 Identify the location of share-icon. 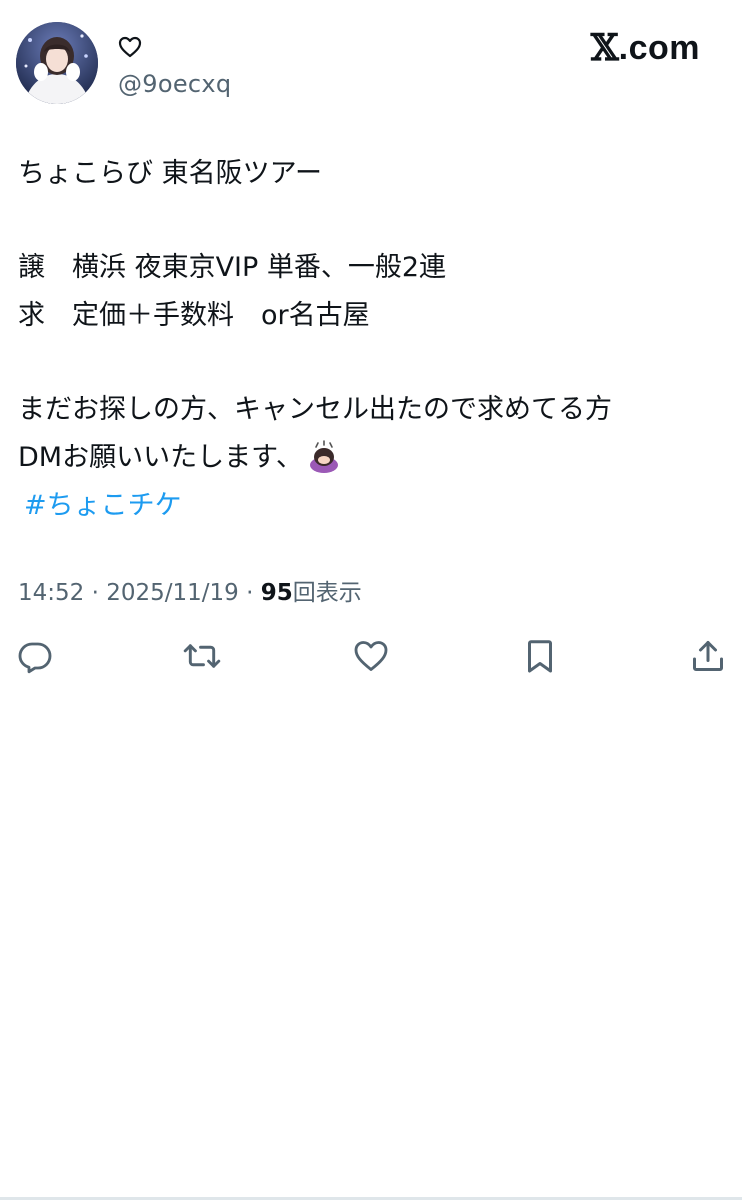
(708, 656).